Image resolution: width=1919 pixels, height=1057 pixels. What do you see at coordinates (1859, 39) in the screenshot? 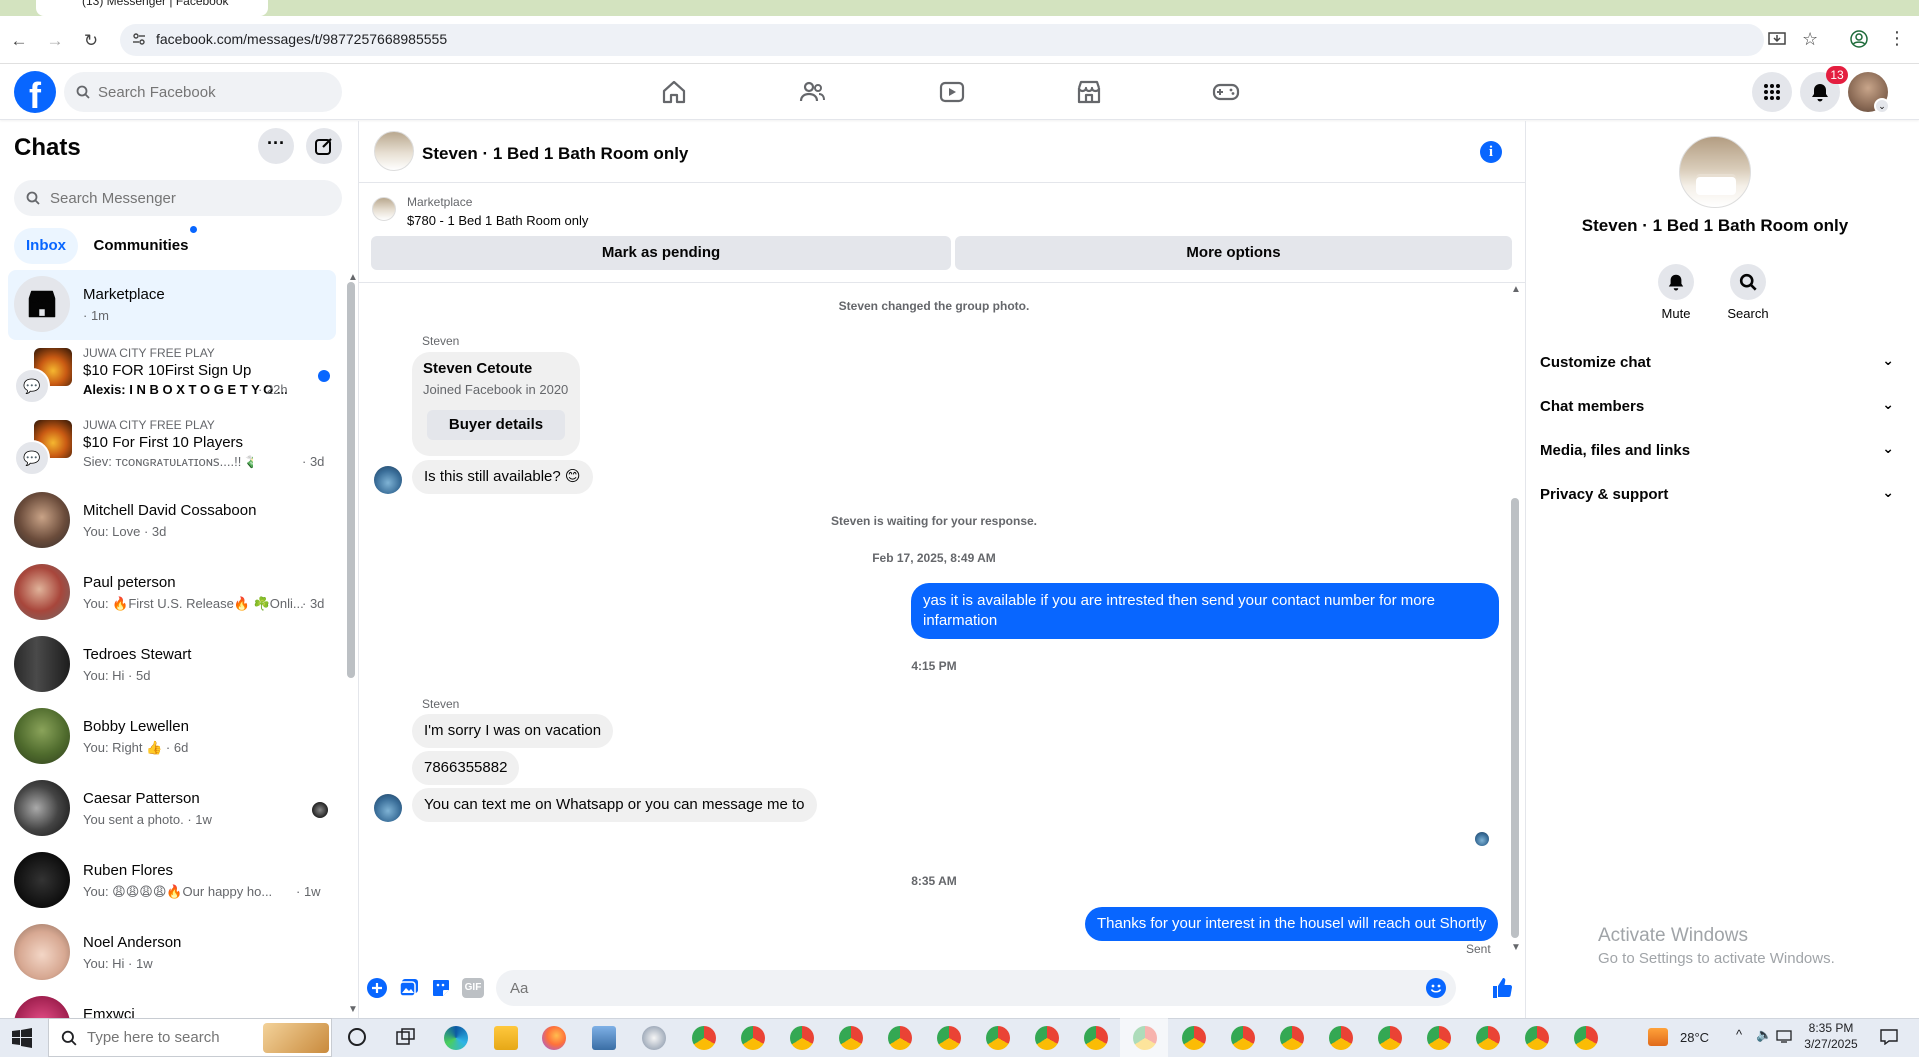
I see `profile-icon` at bounding box center [1859, 39].